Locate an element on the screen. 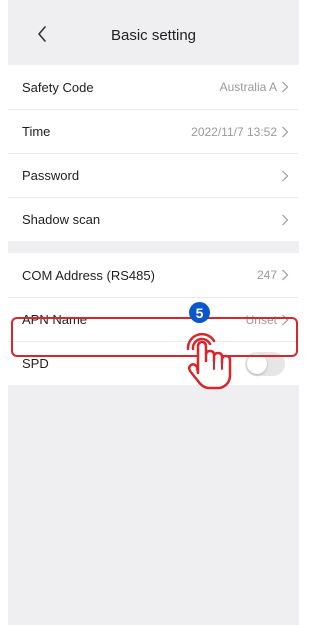  setting-row-apn-name: APN Name Unset is located at coordinates (153, 319).